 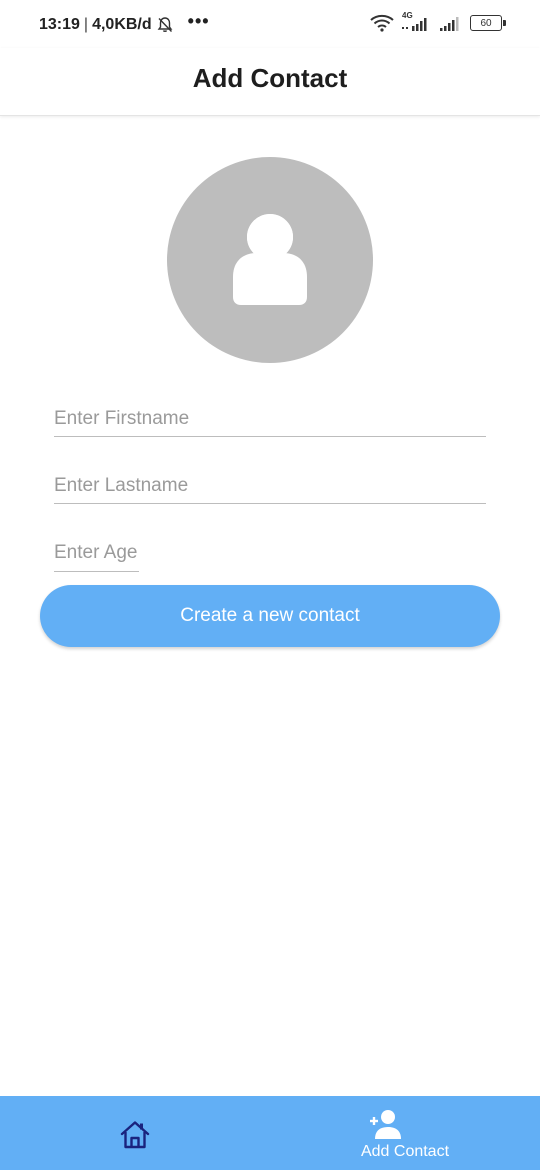 I want to click on lastname-input, so click(x=270, y=486).